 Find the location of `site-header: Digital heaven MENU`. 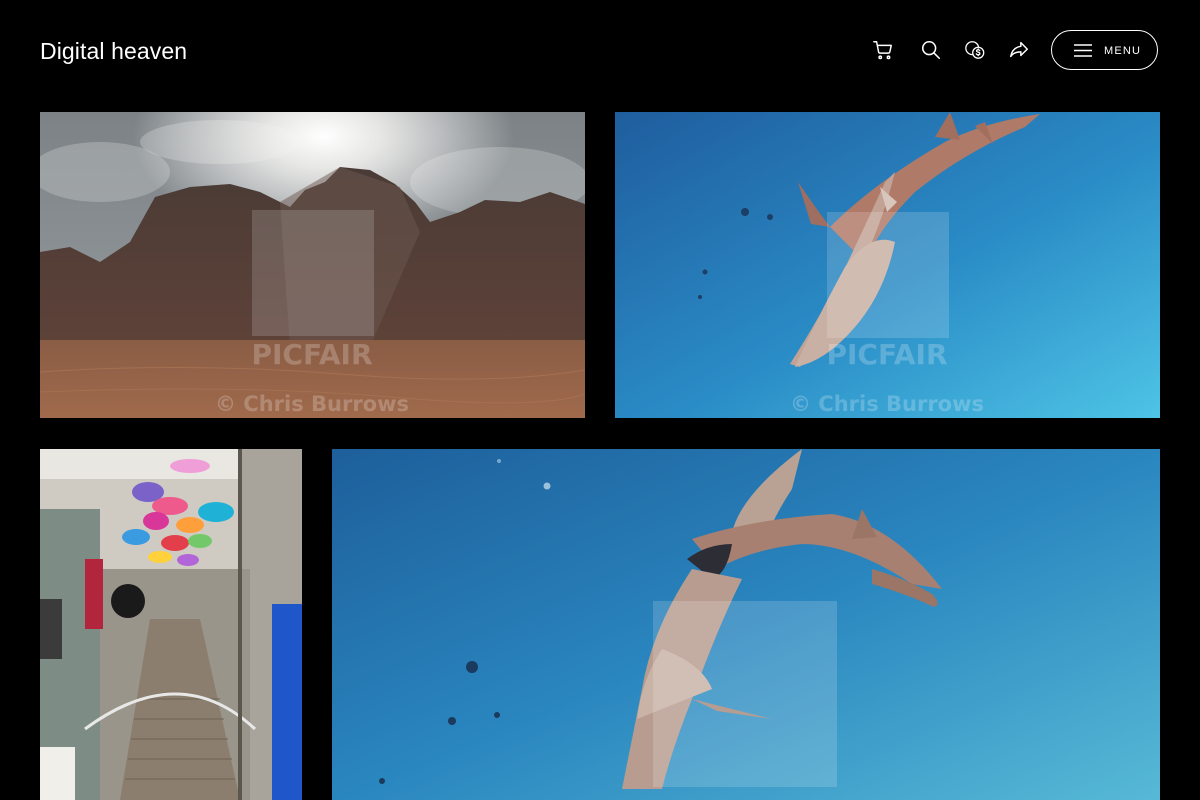

site-header: Digital heaven MENU is located at coordinates (600, 50).